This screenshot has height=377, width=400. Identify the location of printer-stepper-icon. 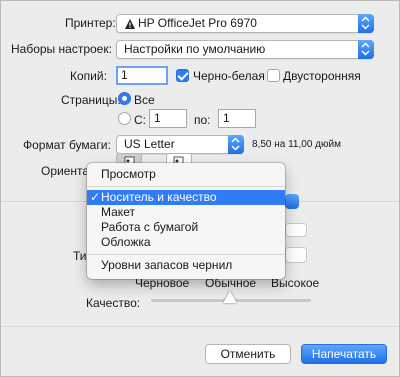
(366, 23).